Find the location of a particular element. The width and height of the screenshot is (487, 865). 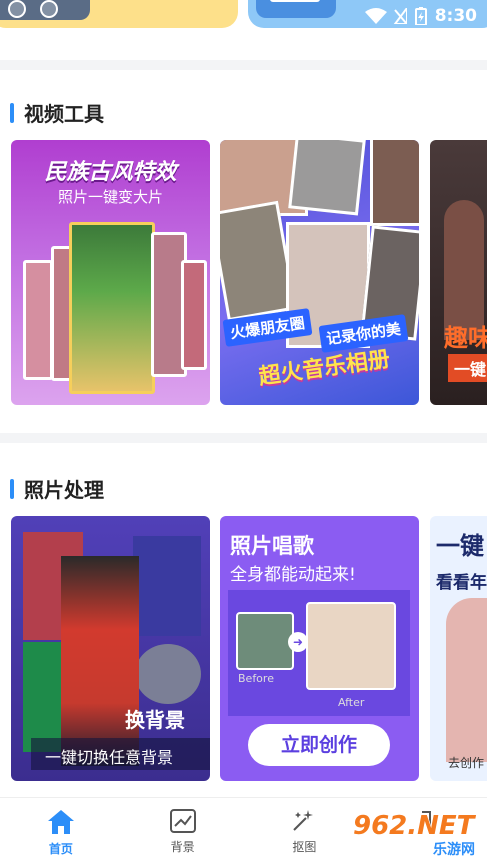

arrow-right-icon: ➜ is located at coordinates (298, 642).